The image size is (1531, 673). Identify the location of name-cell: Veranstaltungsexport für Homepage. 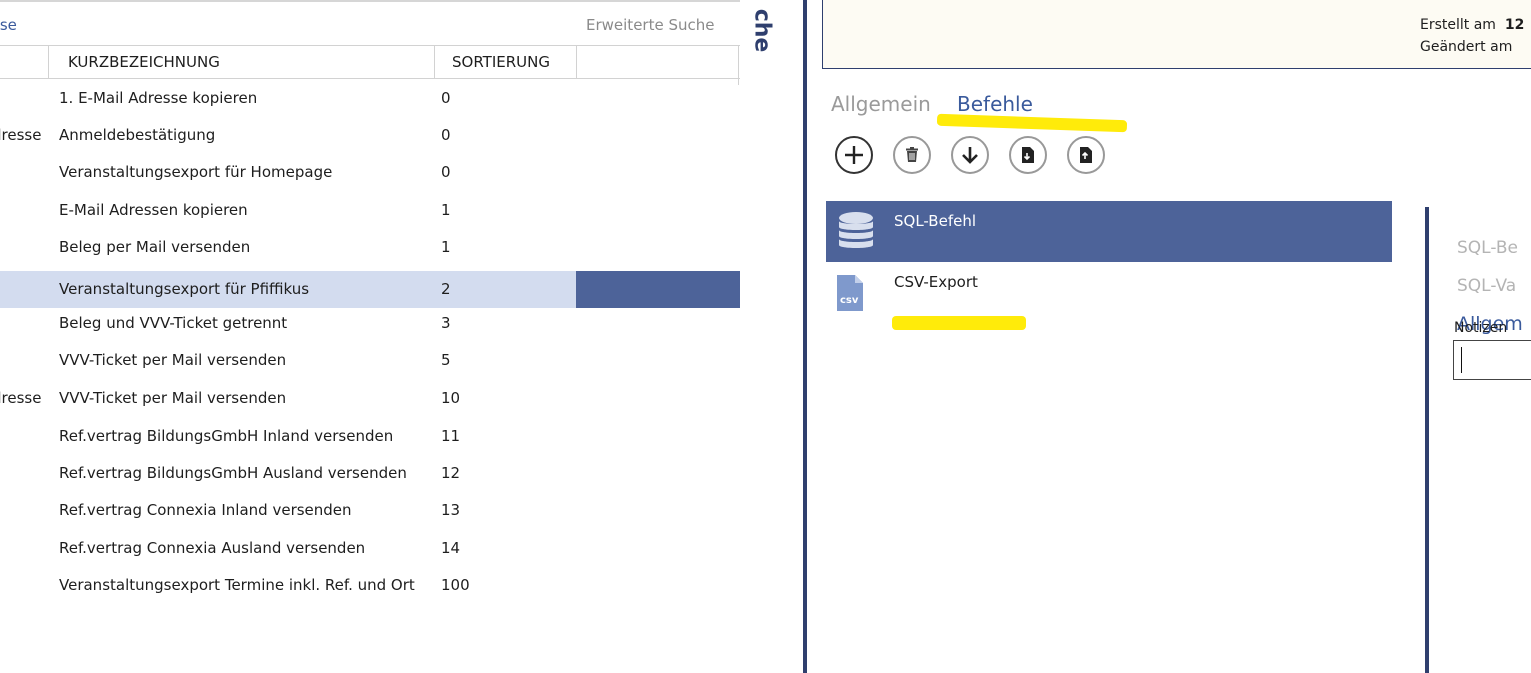
(196, 172).